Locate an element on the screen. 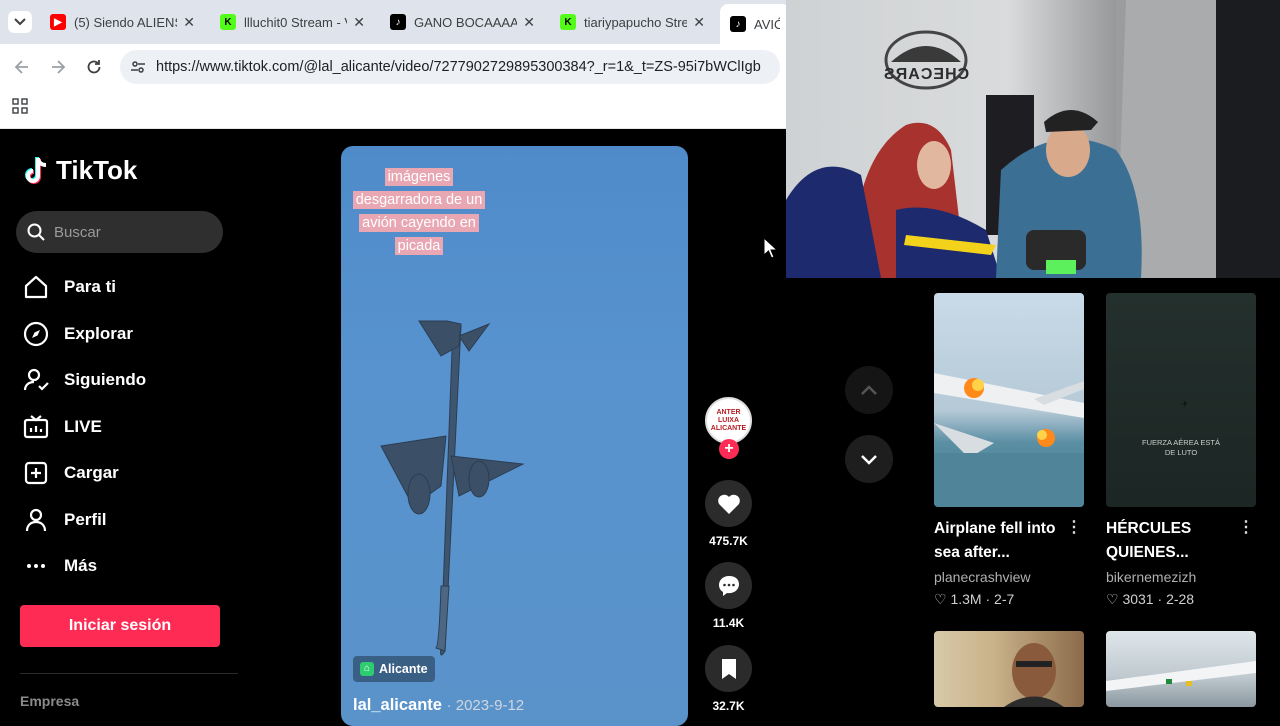  browser-tab-1: ▶ (5) Siendo ALIENS ✕ is located at coordinates (122, 22).